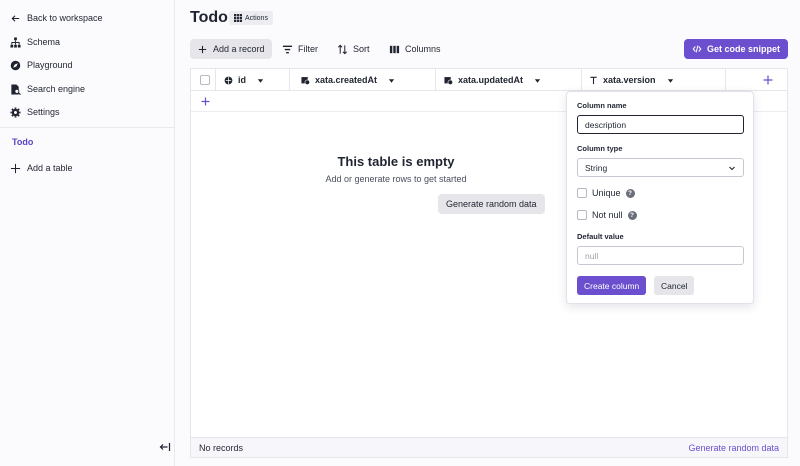 This screenshot has height=466, width=800. I want to click on grid-icon, so click(238, 18).